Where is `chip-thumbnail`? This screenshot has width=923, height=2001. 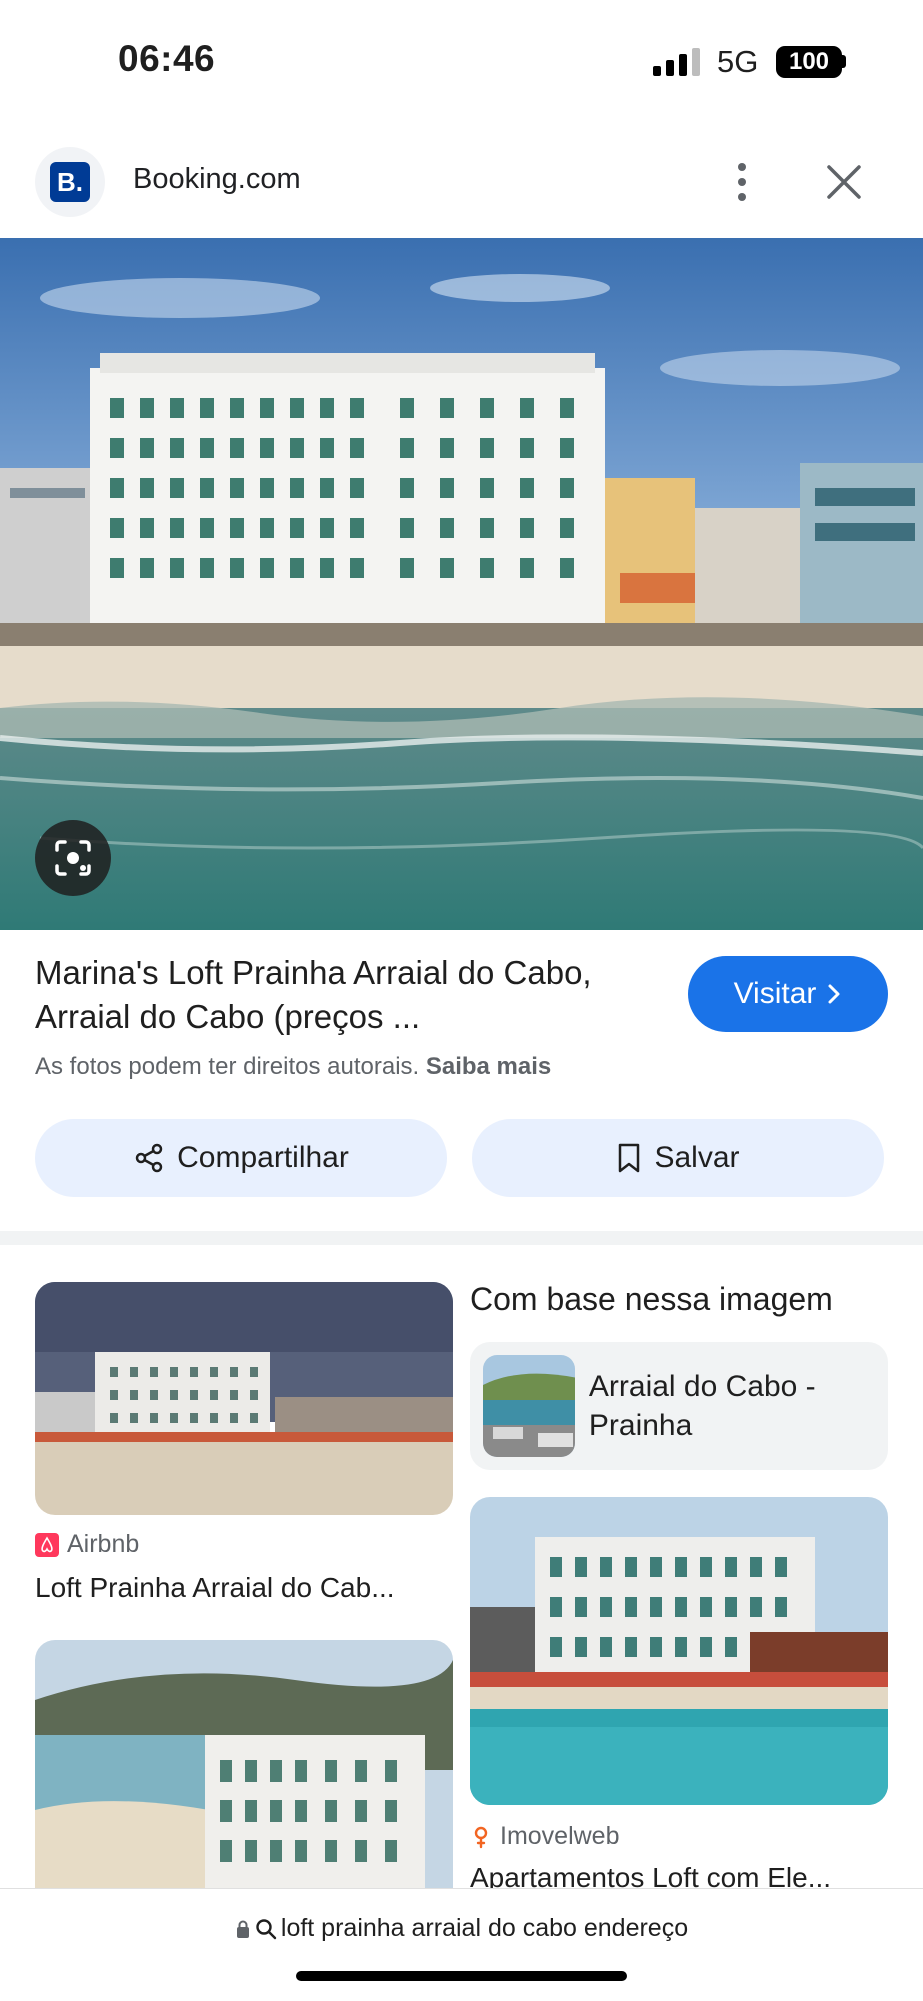 chip-thumbnail is located at coordinates (529, 1406).